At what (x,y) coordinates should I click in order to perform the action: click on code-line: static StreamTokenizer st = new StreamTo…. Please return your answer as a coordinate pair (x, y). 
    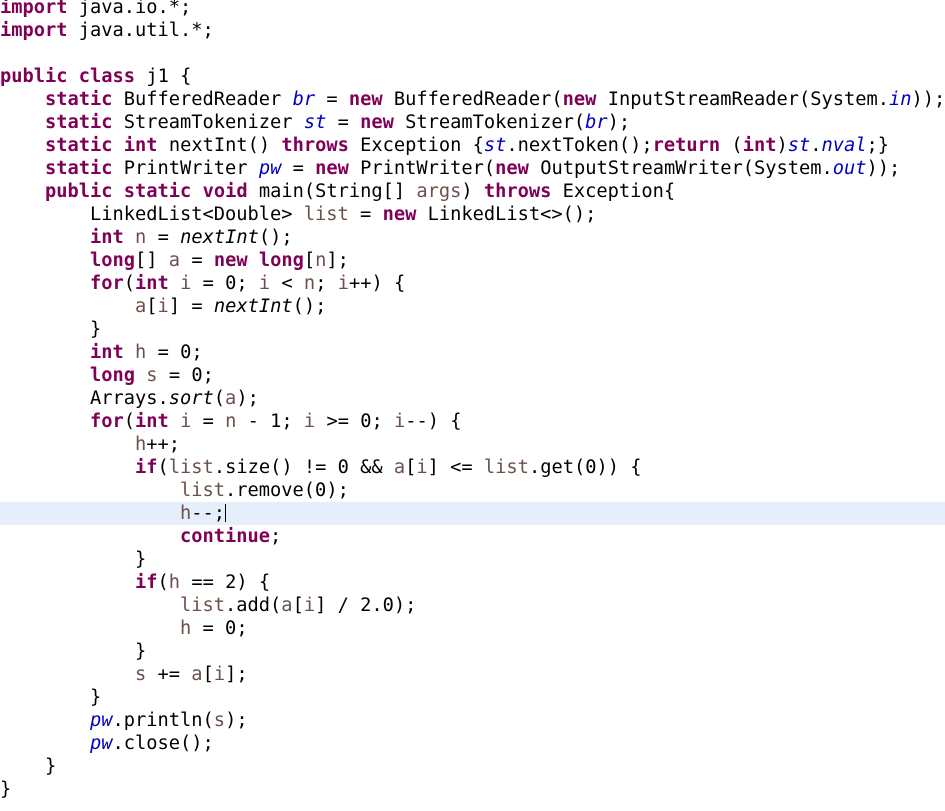
    Looking at the image, I should click on (472, 122).